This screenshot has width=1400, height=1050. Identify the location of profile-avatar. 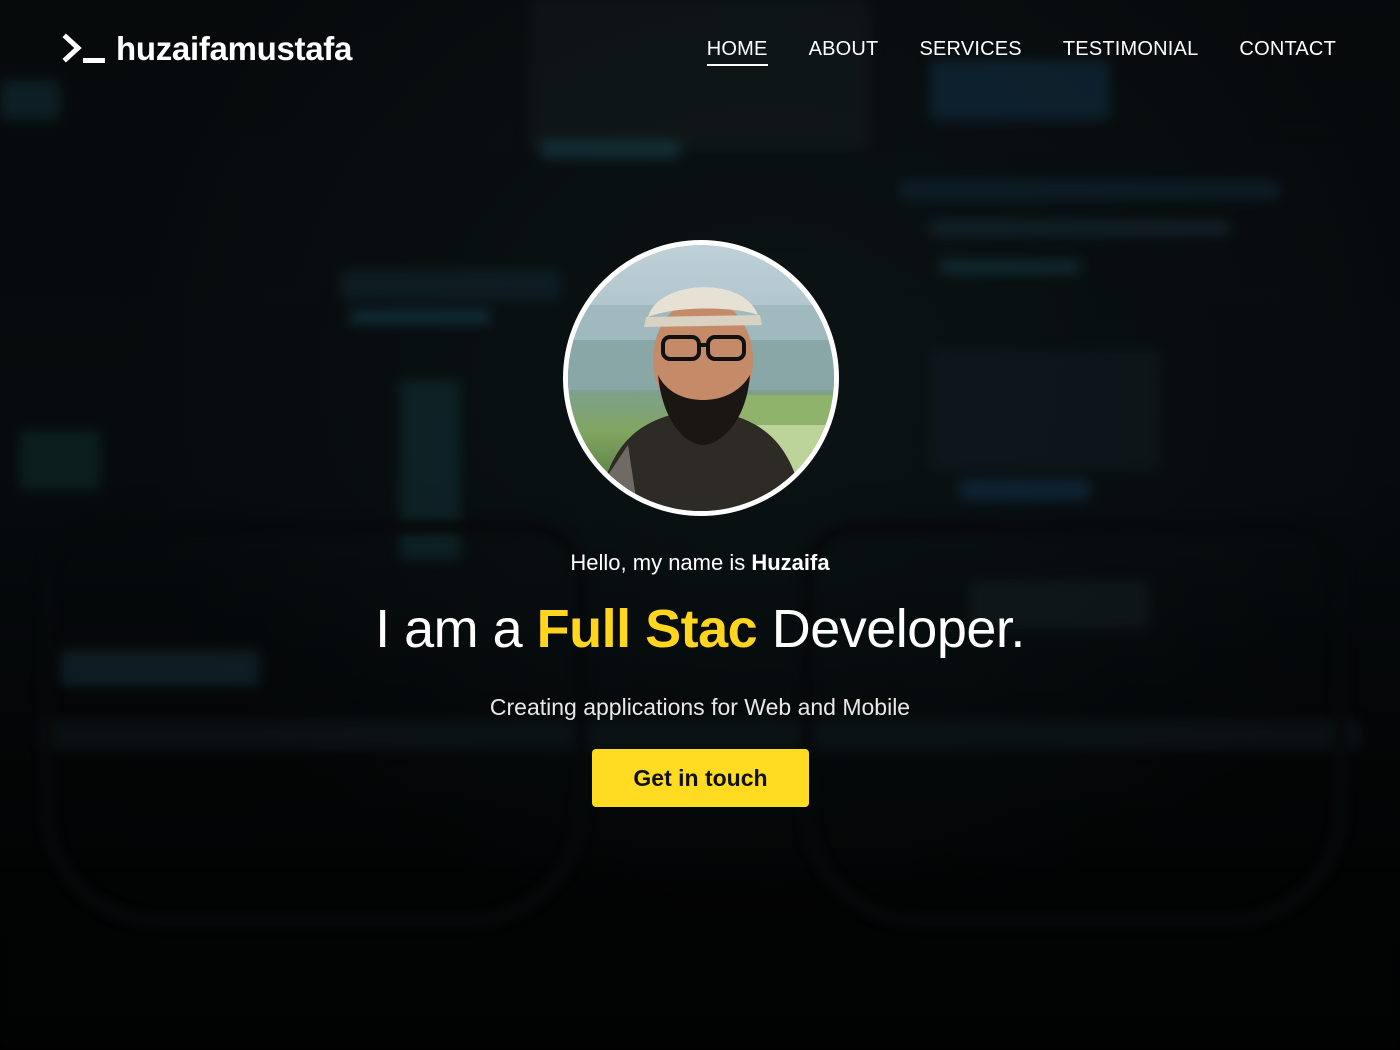
(701, 378).